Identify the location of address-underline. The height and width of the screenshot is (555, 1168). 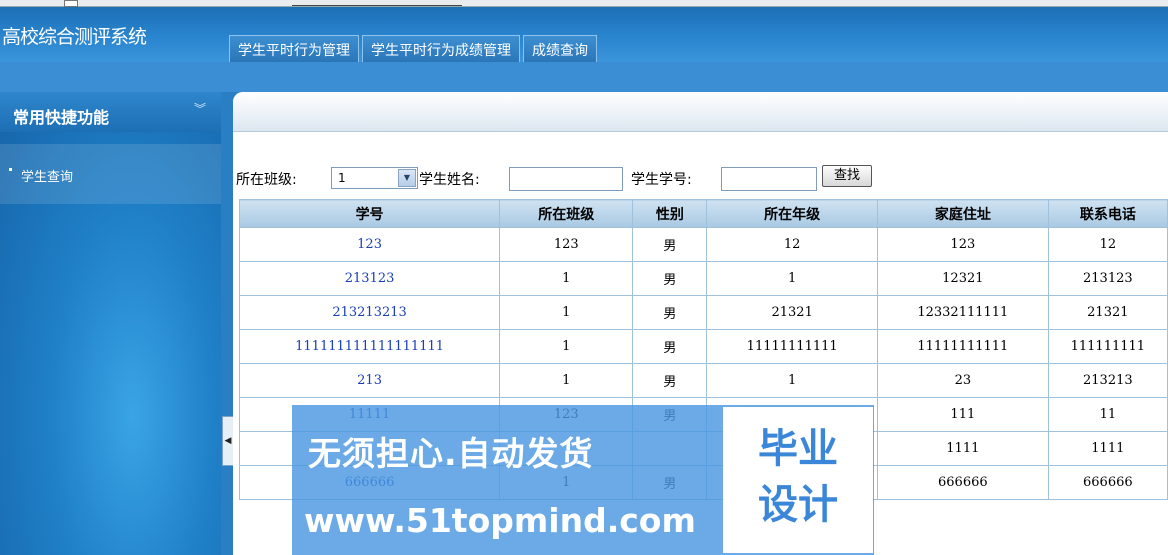
(377, 3).